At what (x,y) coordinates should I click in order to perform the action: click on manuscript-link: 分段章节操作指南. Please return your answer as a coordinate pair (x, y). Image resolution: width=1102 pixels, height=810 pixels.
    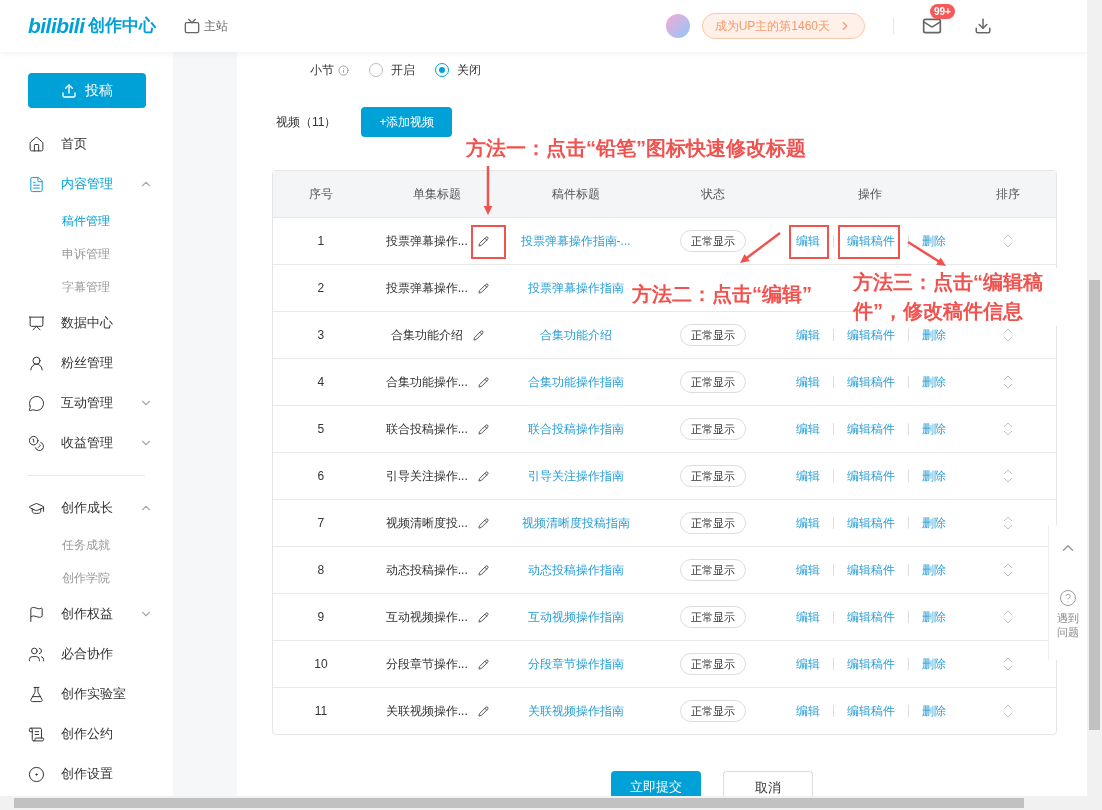
    Looking at the image, I should click on (575, 664).